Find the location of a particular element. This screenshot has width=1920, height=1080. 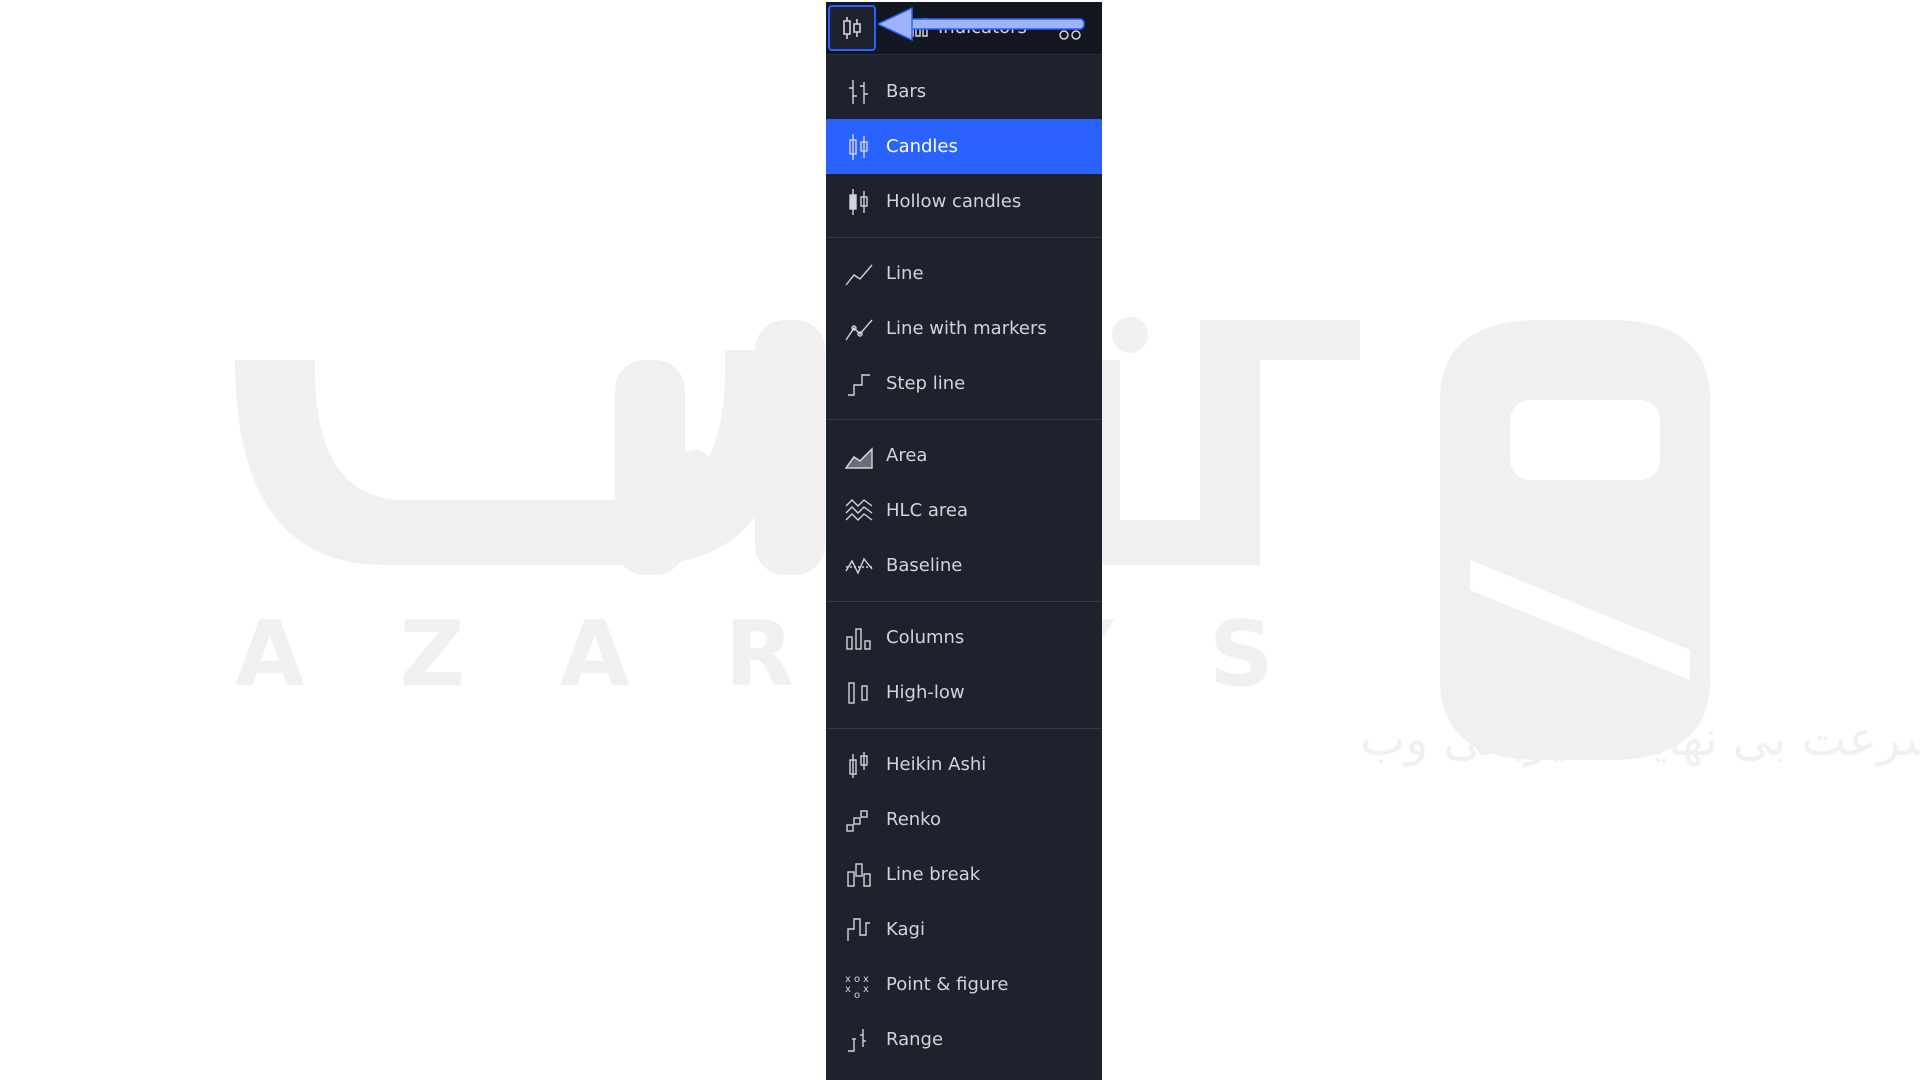

menu-item-label: Line with markers is located at coordinates (966, 328).